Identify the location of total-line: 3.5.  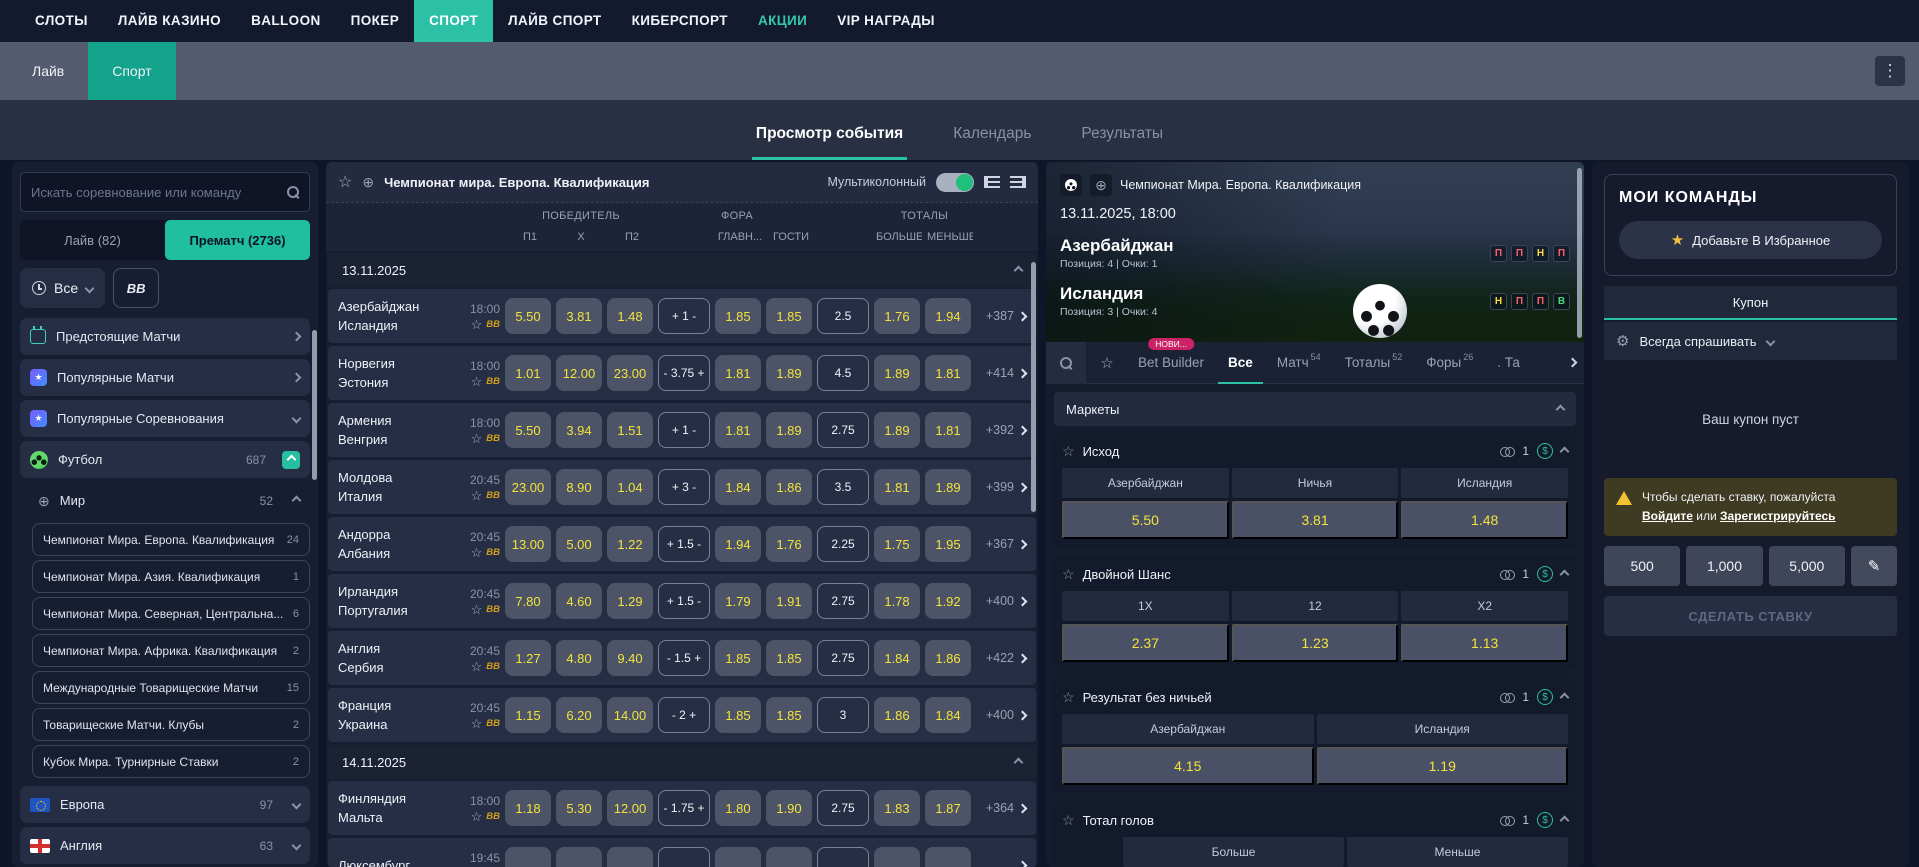
(843, 487).